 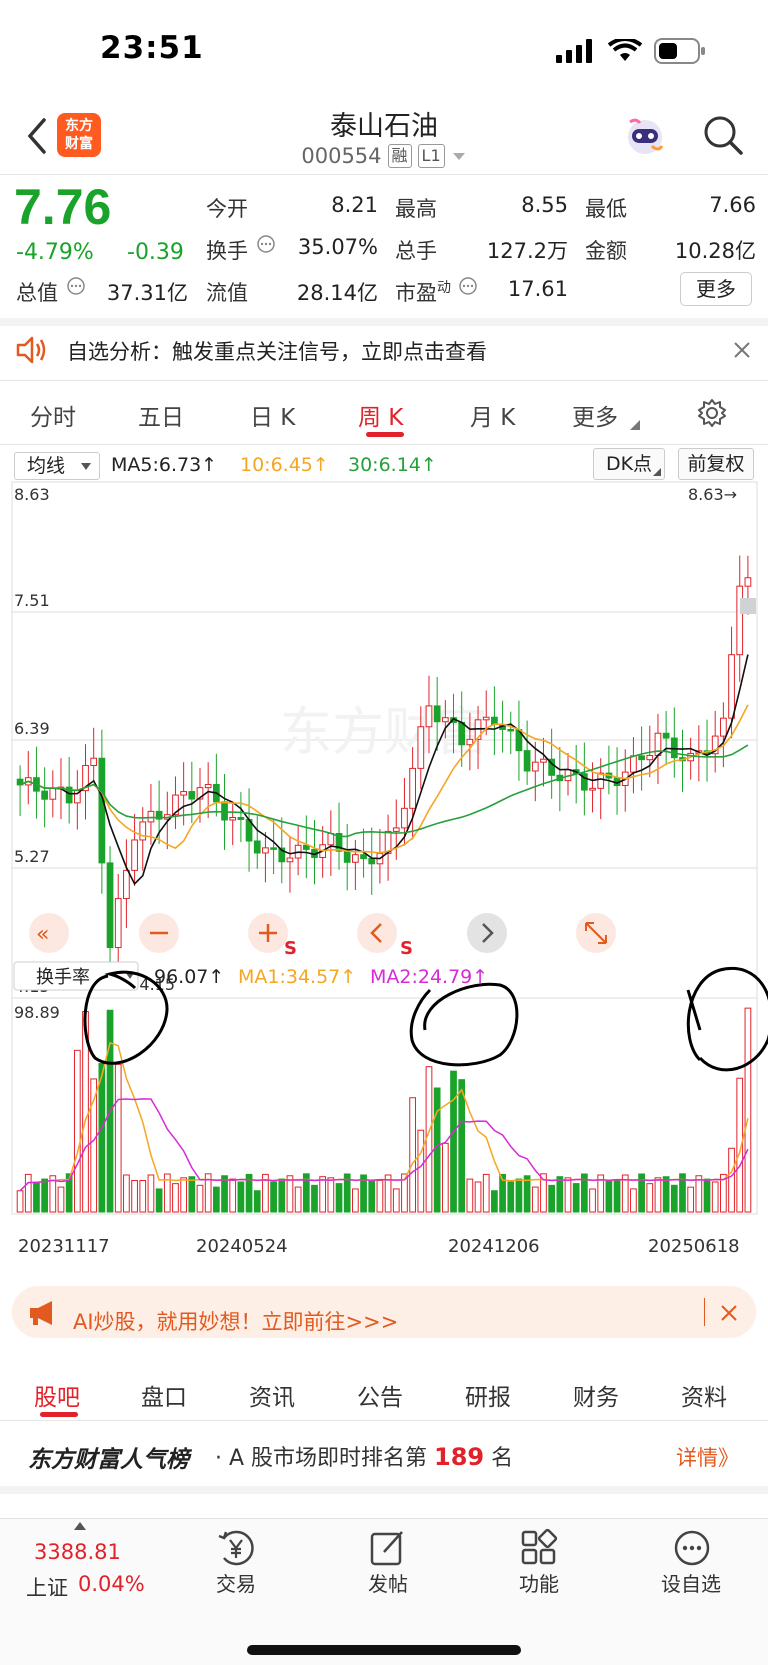 What do you see at coordinates (596, 1395) in the screenshot?
I see `tab-finance: 财务` at bounding box center [596, 1395].